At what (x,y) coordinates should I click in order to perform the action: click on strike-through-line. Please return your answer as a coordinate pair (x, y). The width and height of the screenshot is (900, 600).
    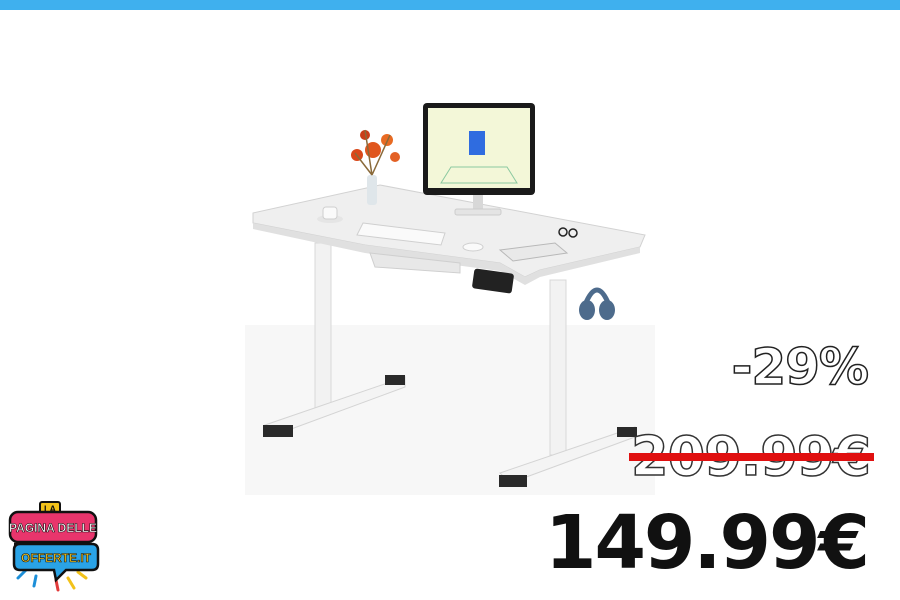
    Looking at the image, I should click on (751, 457).